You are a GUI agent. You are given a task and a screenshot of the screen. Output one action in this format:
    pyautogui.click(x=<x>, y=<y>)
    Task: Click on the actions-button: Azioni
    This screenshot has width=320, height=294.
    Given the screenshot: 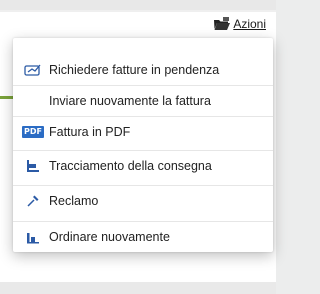 What is the action you would take?
    pyautogui.click(x=239, y=24)
    